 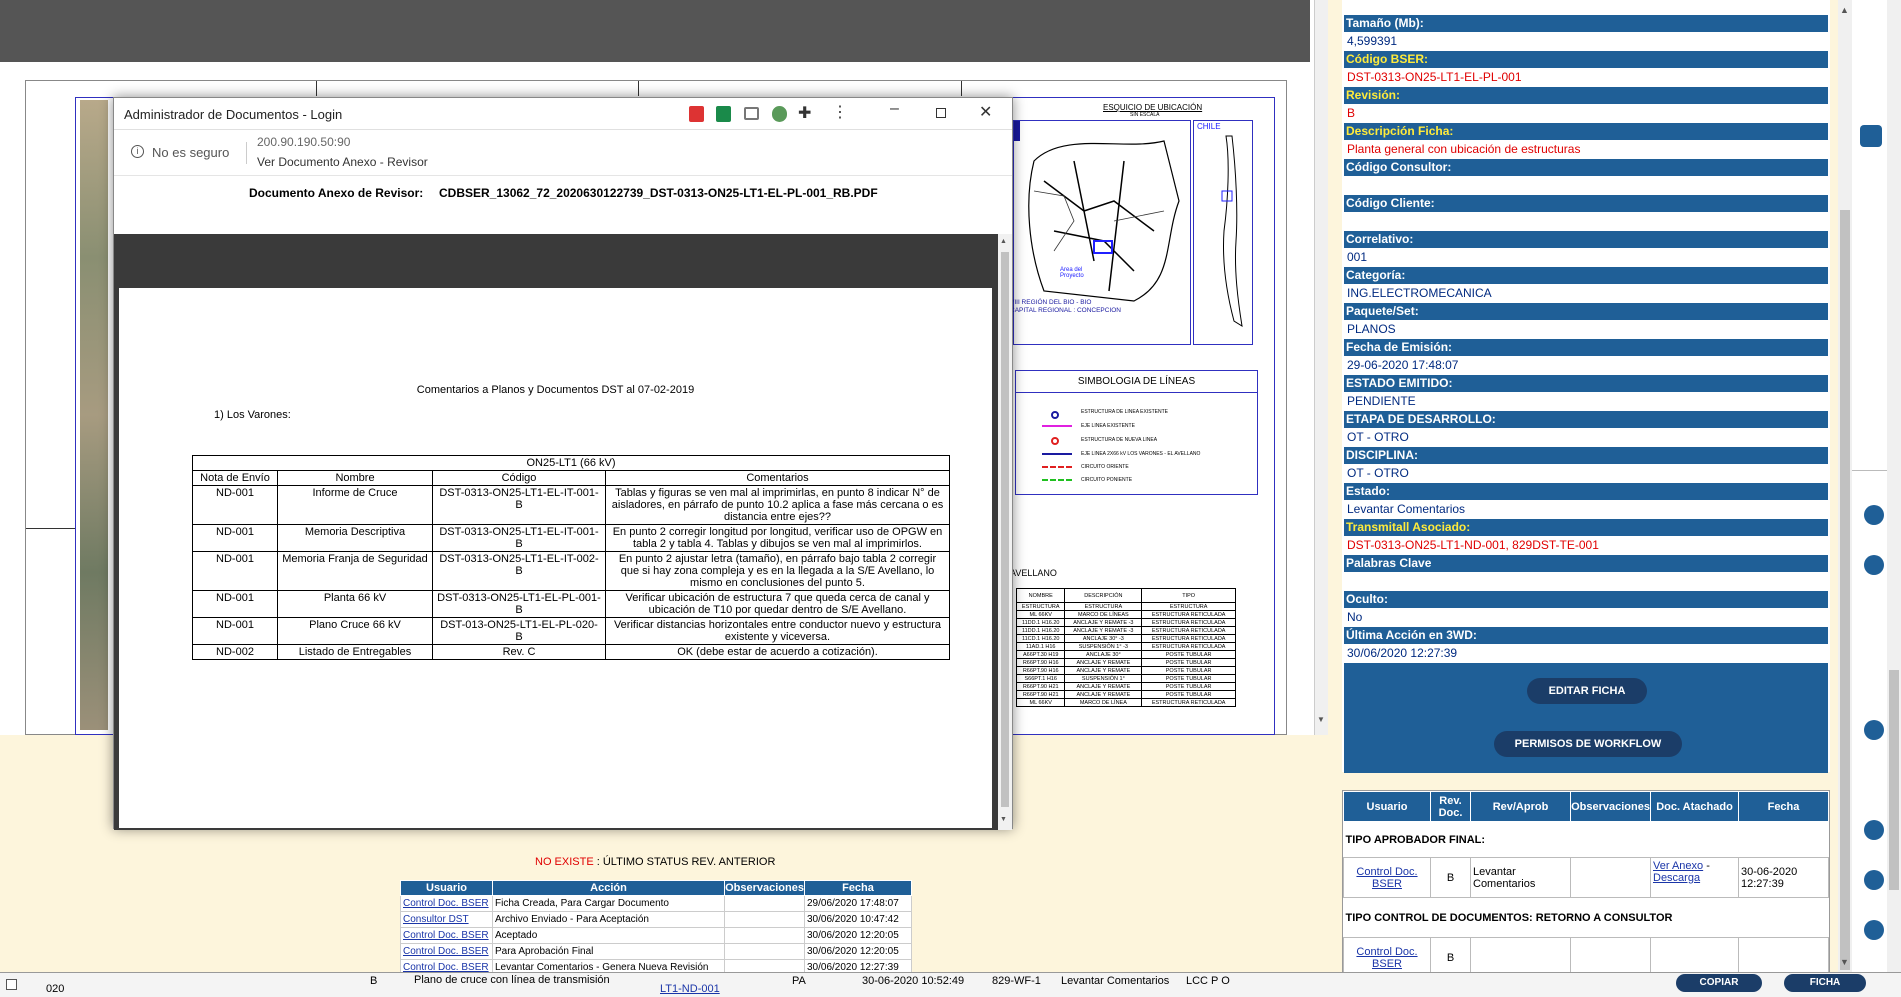 I want to click on legend-item: CIRCUITO PONIENTE, so click(x=1107, y=480).